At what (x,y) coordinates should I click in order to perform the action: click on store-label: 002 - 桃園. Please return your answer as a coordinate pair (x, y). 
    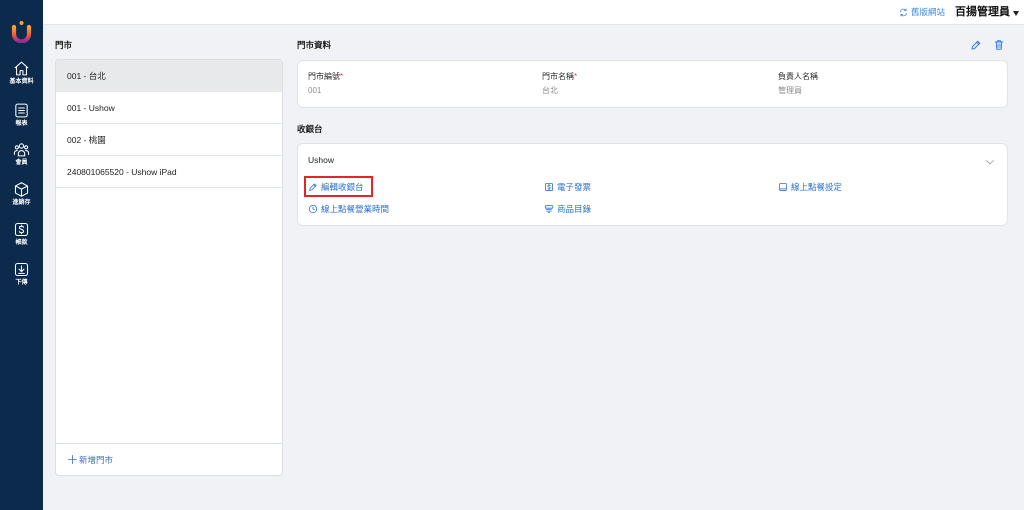
    Looking at the image, I should click on (86, 139).